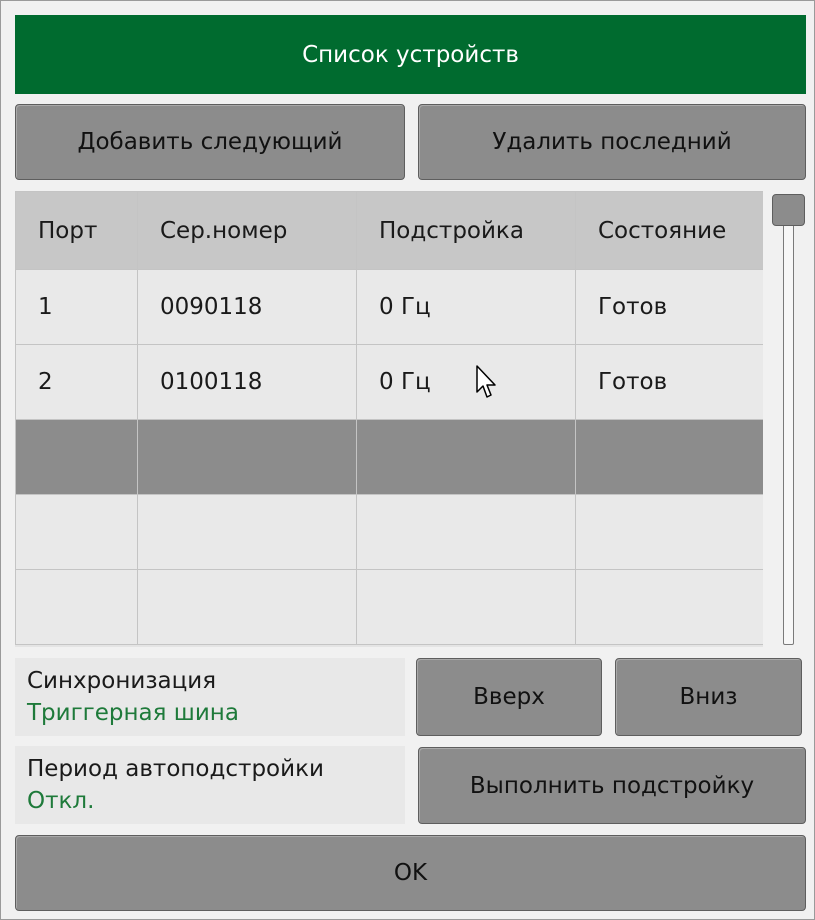 The height and width of the screenshot is (920, 815). I want to click on autotune-period-field: Период автоподстройки Откл., so click(210, 785).